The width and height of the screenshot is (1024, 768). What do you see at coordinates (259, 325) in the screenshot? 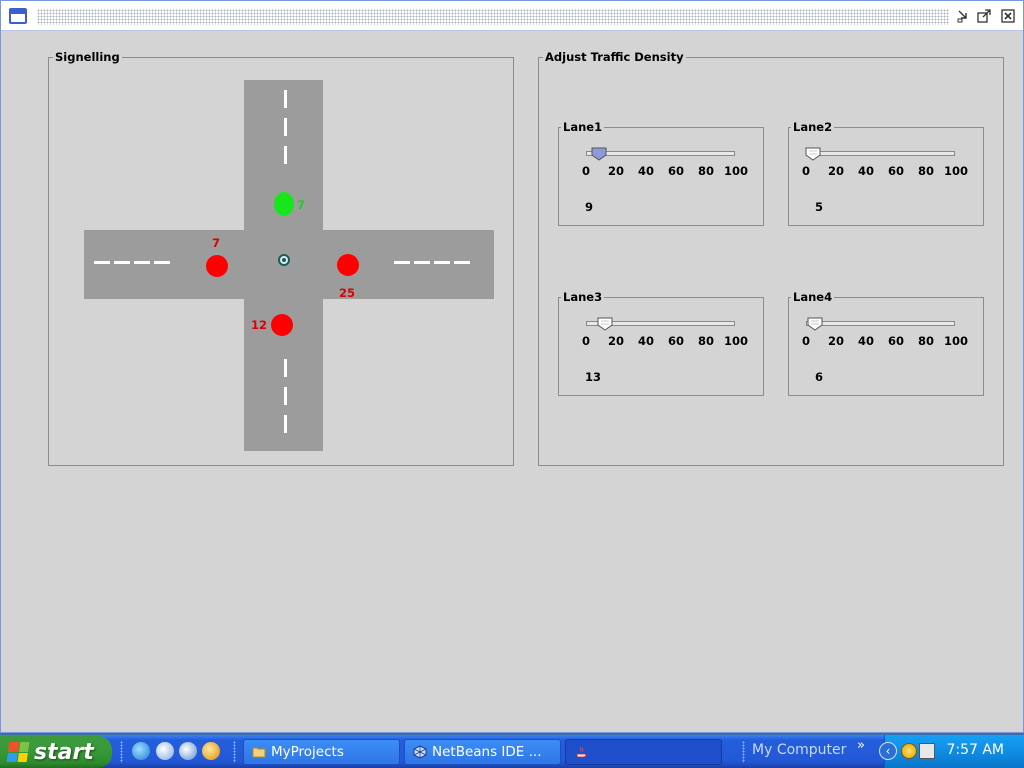
I see `signal-count-south: 12` at bounding box center [259, 325].